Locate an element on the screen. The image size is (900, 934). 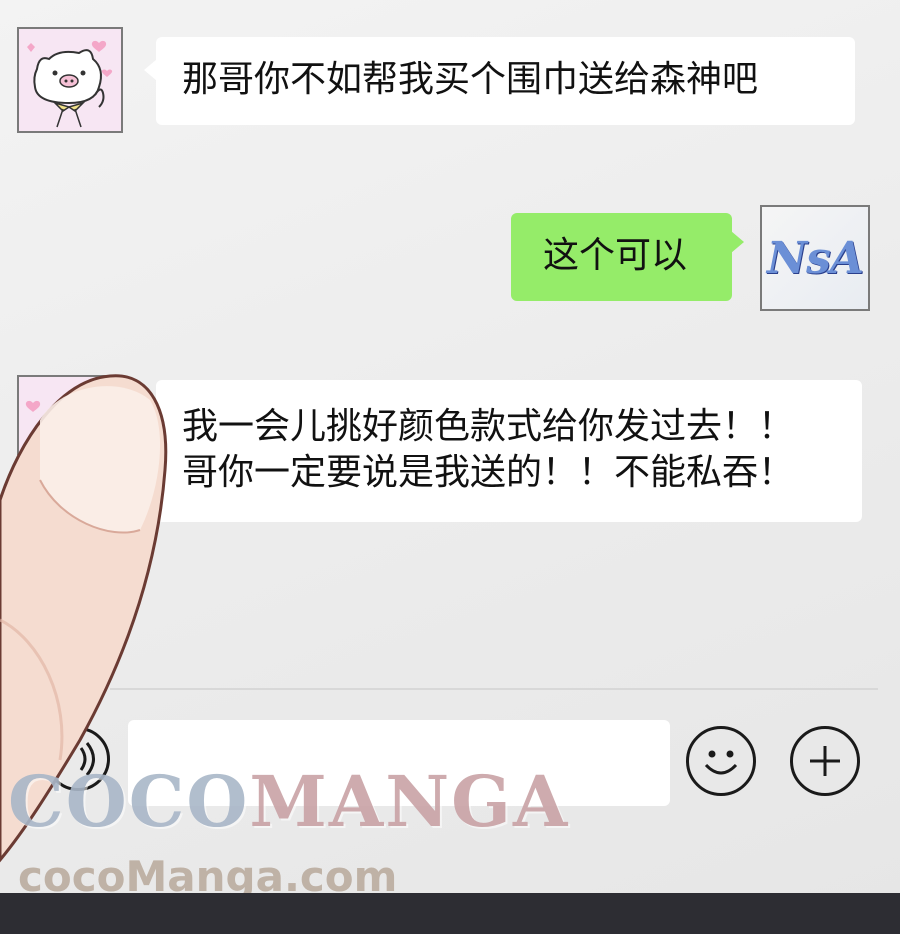
finger-illustration is located at coordinates (84, 618).